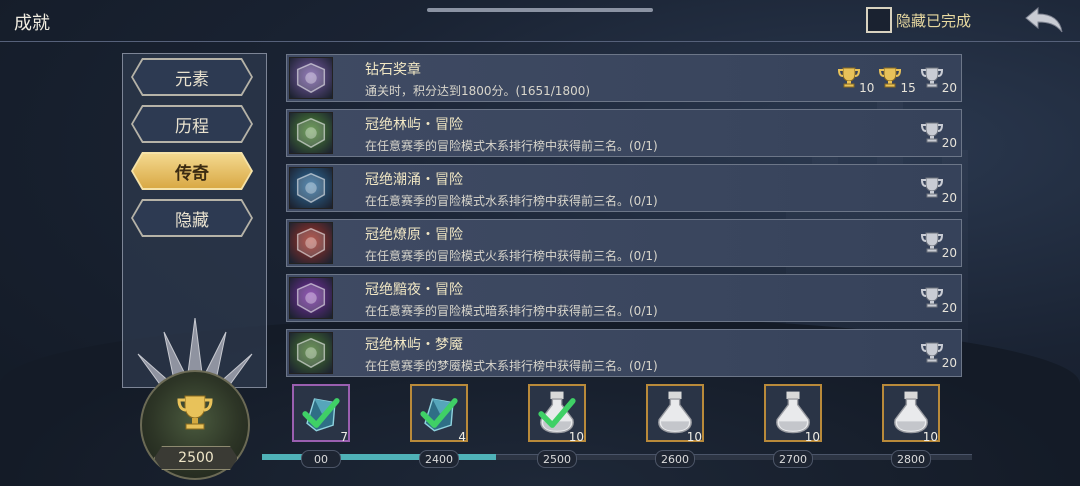  What do you see at coordinates (478, 91) in the screenshot?
I see `achievement-description: 通关时，积分达到1800分。(1651/1800)` at bounding box center [478, 91].